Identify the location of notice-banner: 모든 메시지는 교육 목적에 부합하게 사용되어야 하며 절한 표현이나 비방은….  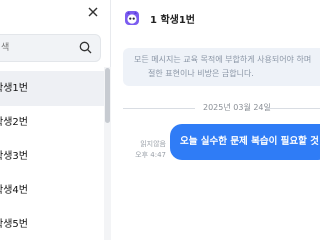
(221, 67).